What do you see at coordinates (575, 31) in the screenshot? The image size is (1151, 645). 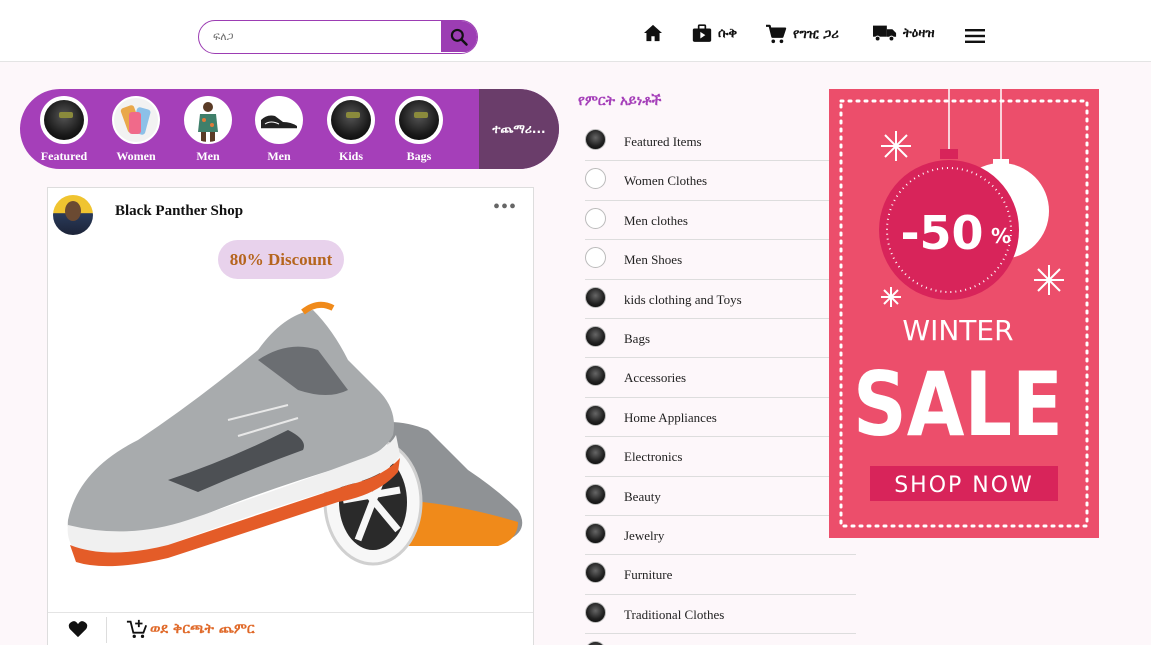 I see `top-header: ሱቅ የግዢ ጋሪ ትዕዛዝ` at bounding box center [575, 31].